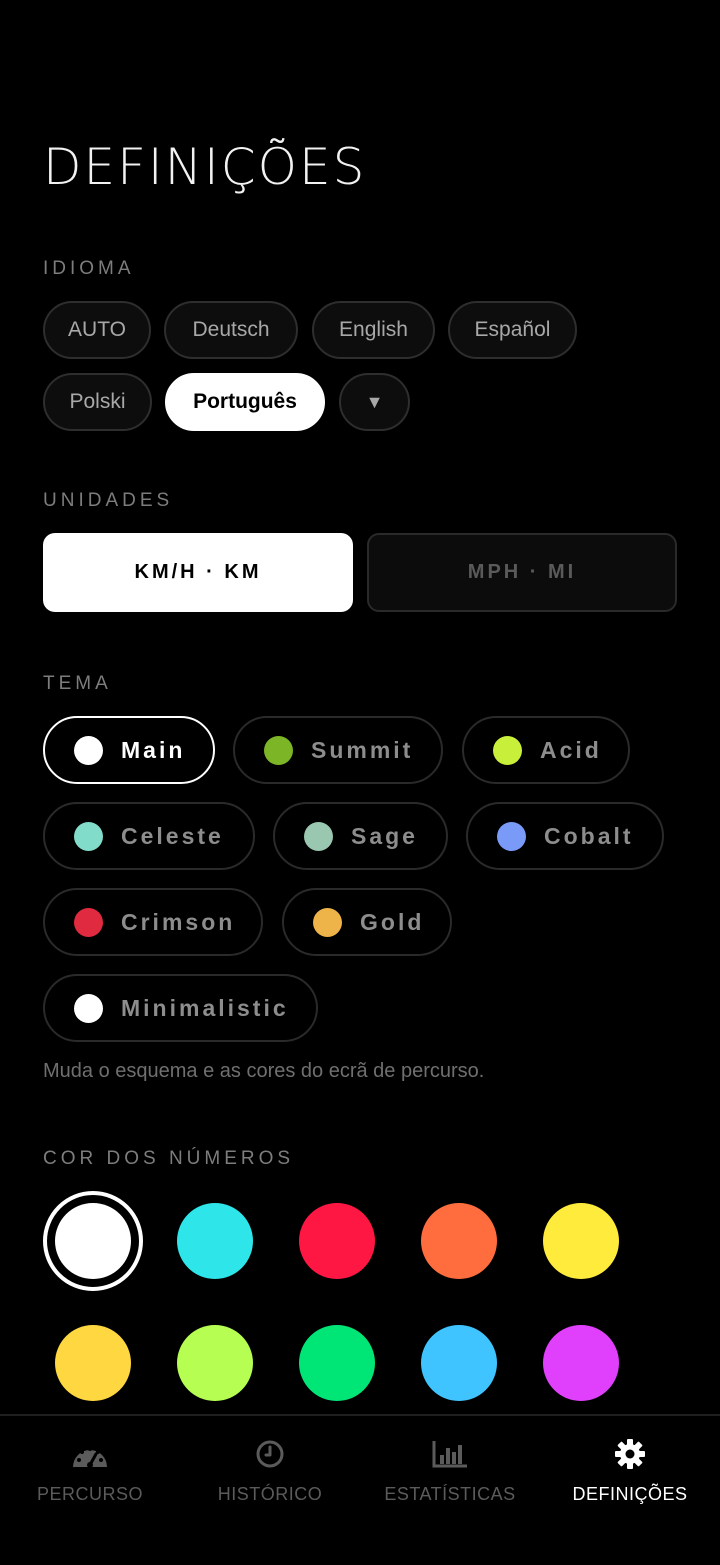 The width and height of the screenshot is (720, 1565). I want to click on chevron-down-icon: ▼, so click(374, 401).